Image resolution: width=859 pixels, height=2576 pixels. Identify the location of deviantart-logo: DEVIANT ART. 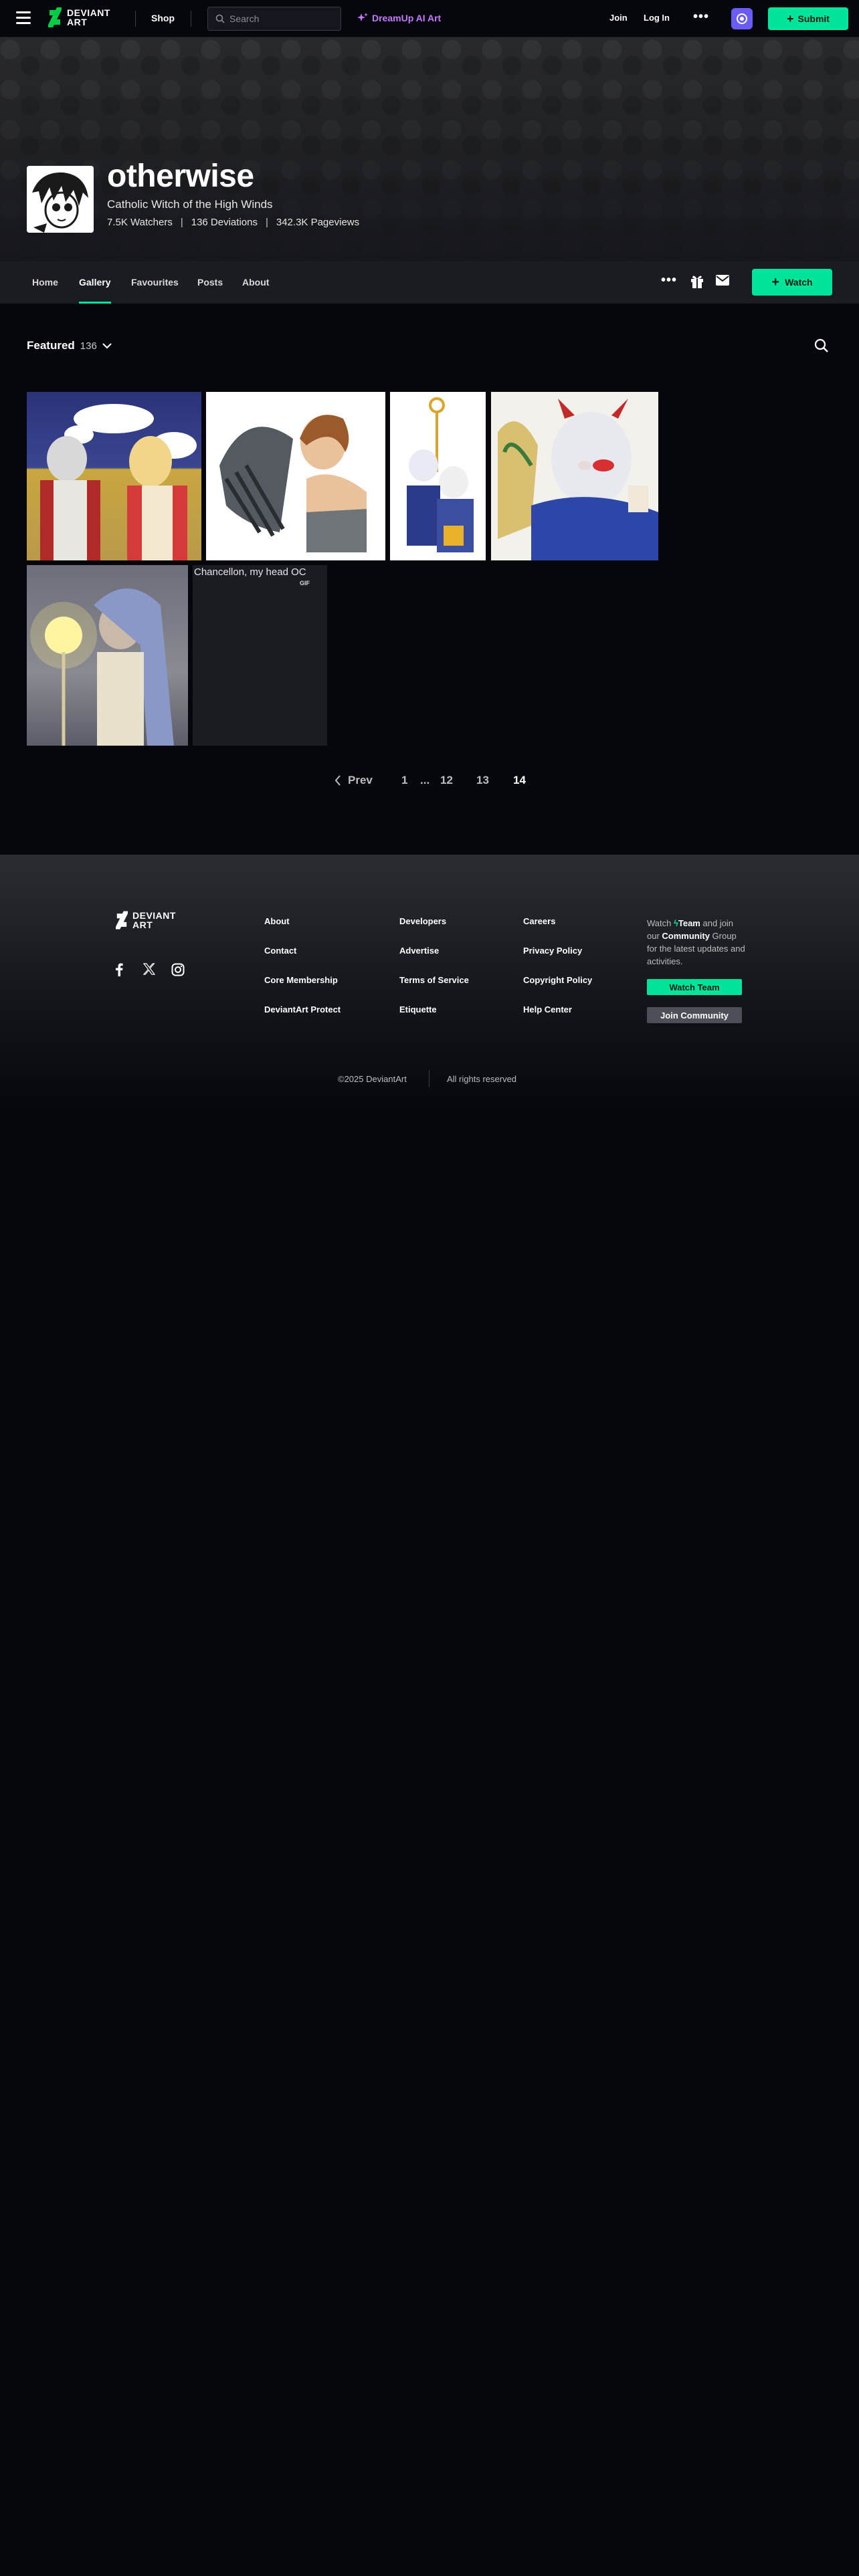
(79, 17).